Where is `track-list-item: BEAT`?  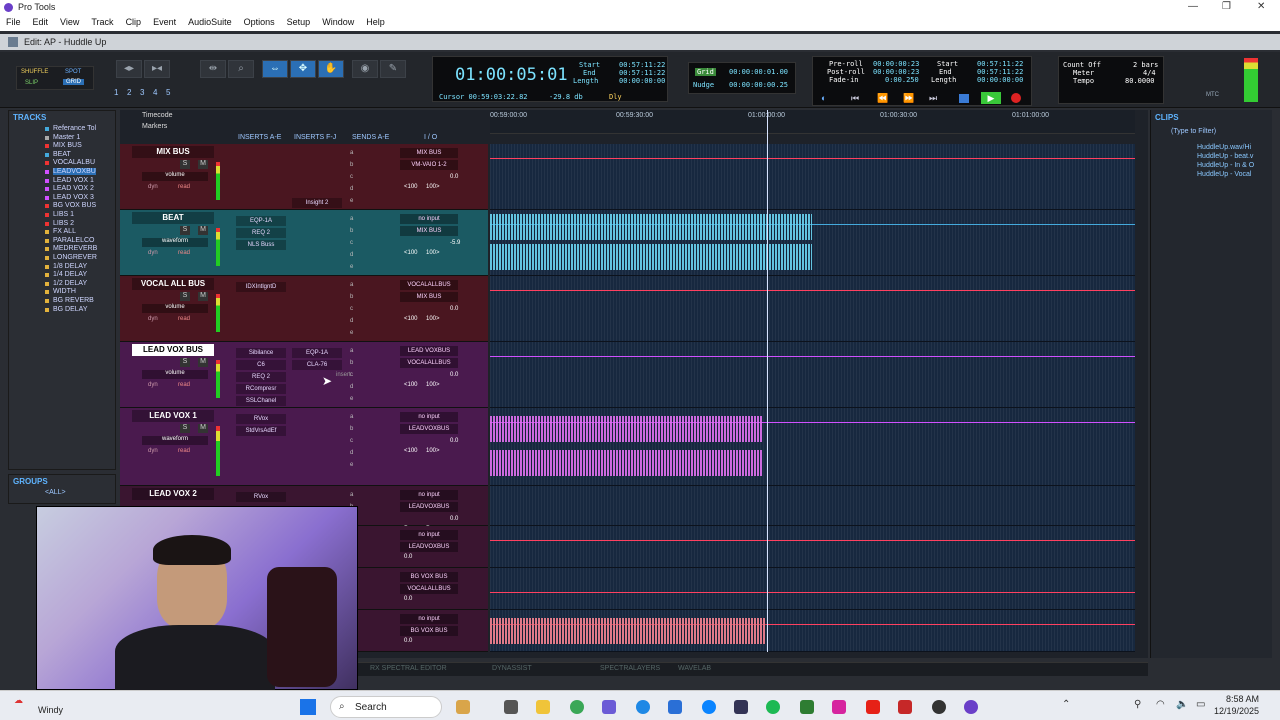
track-list-item: BEAT is located at coordinates (62, 154).